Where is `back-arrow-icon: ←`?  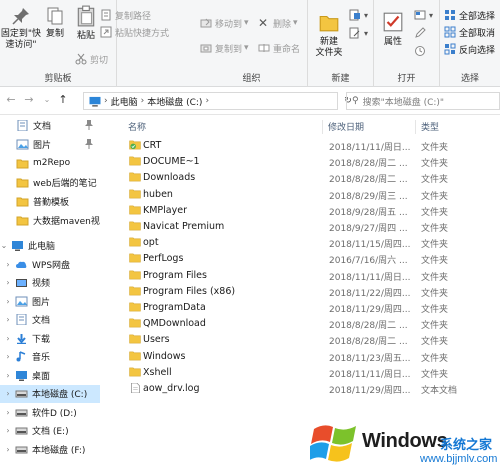 back-arrow-icon: ← is located at coordinates (11, 99).